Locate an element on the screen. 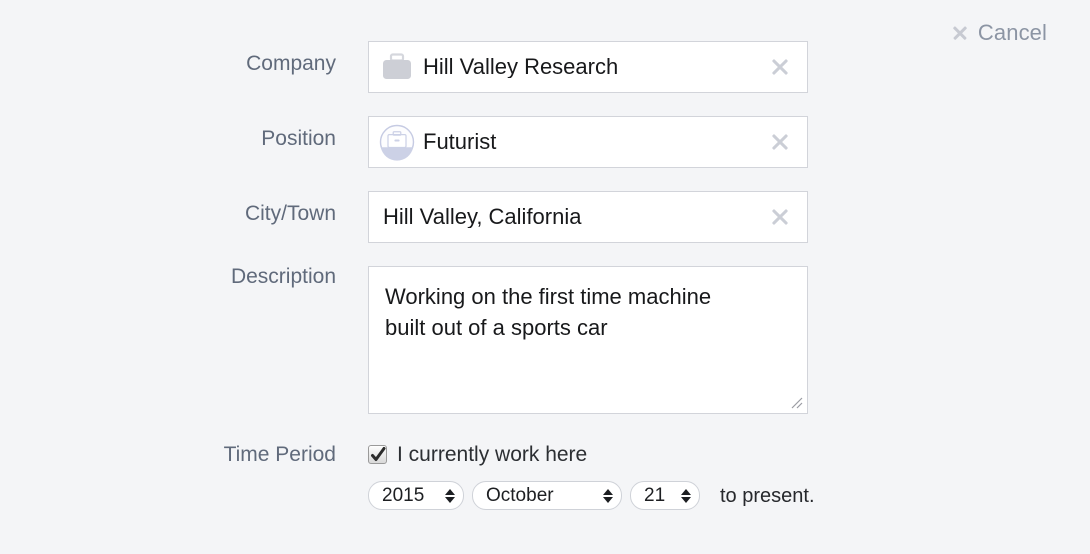  city-input: Hill Valley, California is located at coordinates (588, 217).